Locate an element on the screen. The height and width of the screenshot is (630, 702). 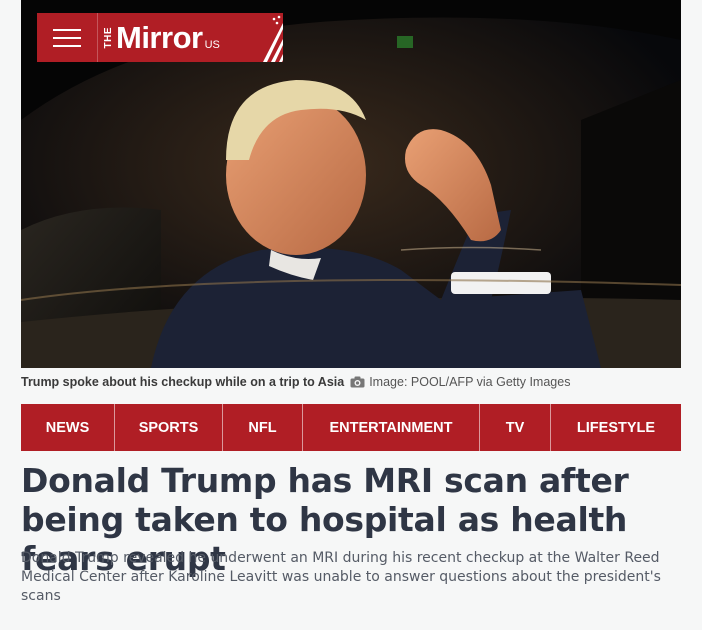
nav-tv: TV is located at coordinates (515, 427).